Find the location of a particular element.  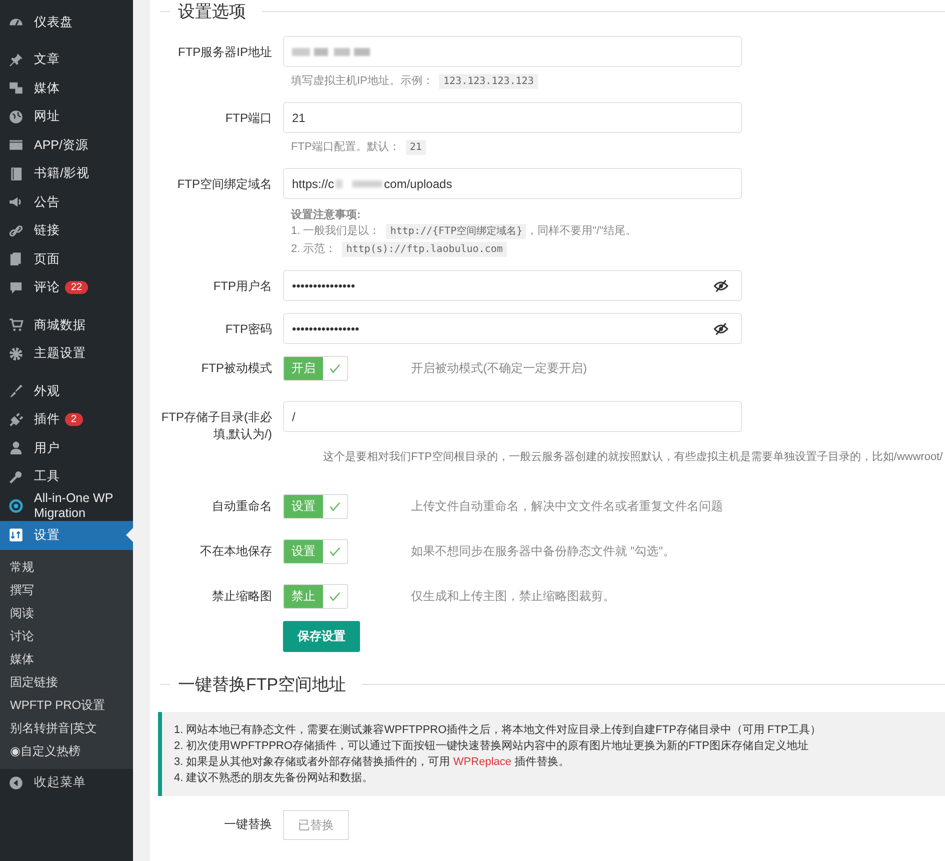

menu-label: 商城数据 is located at coordinates (60, 325).